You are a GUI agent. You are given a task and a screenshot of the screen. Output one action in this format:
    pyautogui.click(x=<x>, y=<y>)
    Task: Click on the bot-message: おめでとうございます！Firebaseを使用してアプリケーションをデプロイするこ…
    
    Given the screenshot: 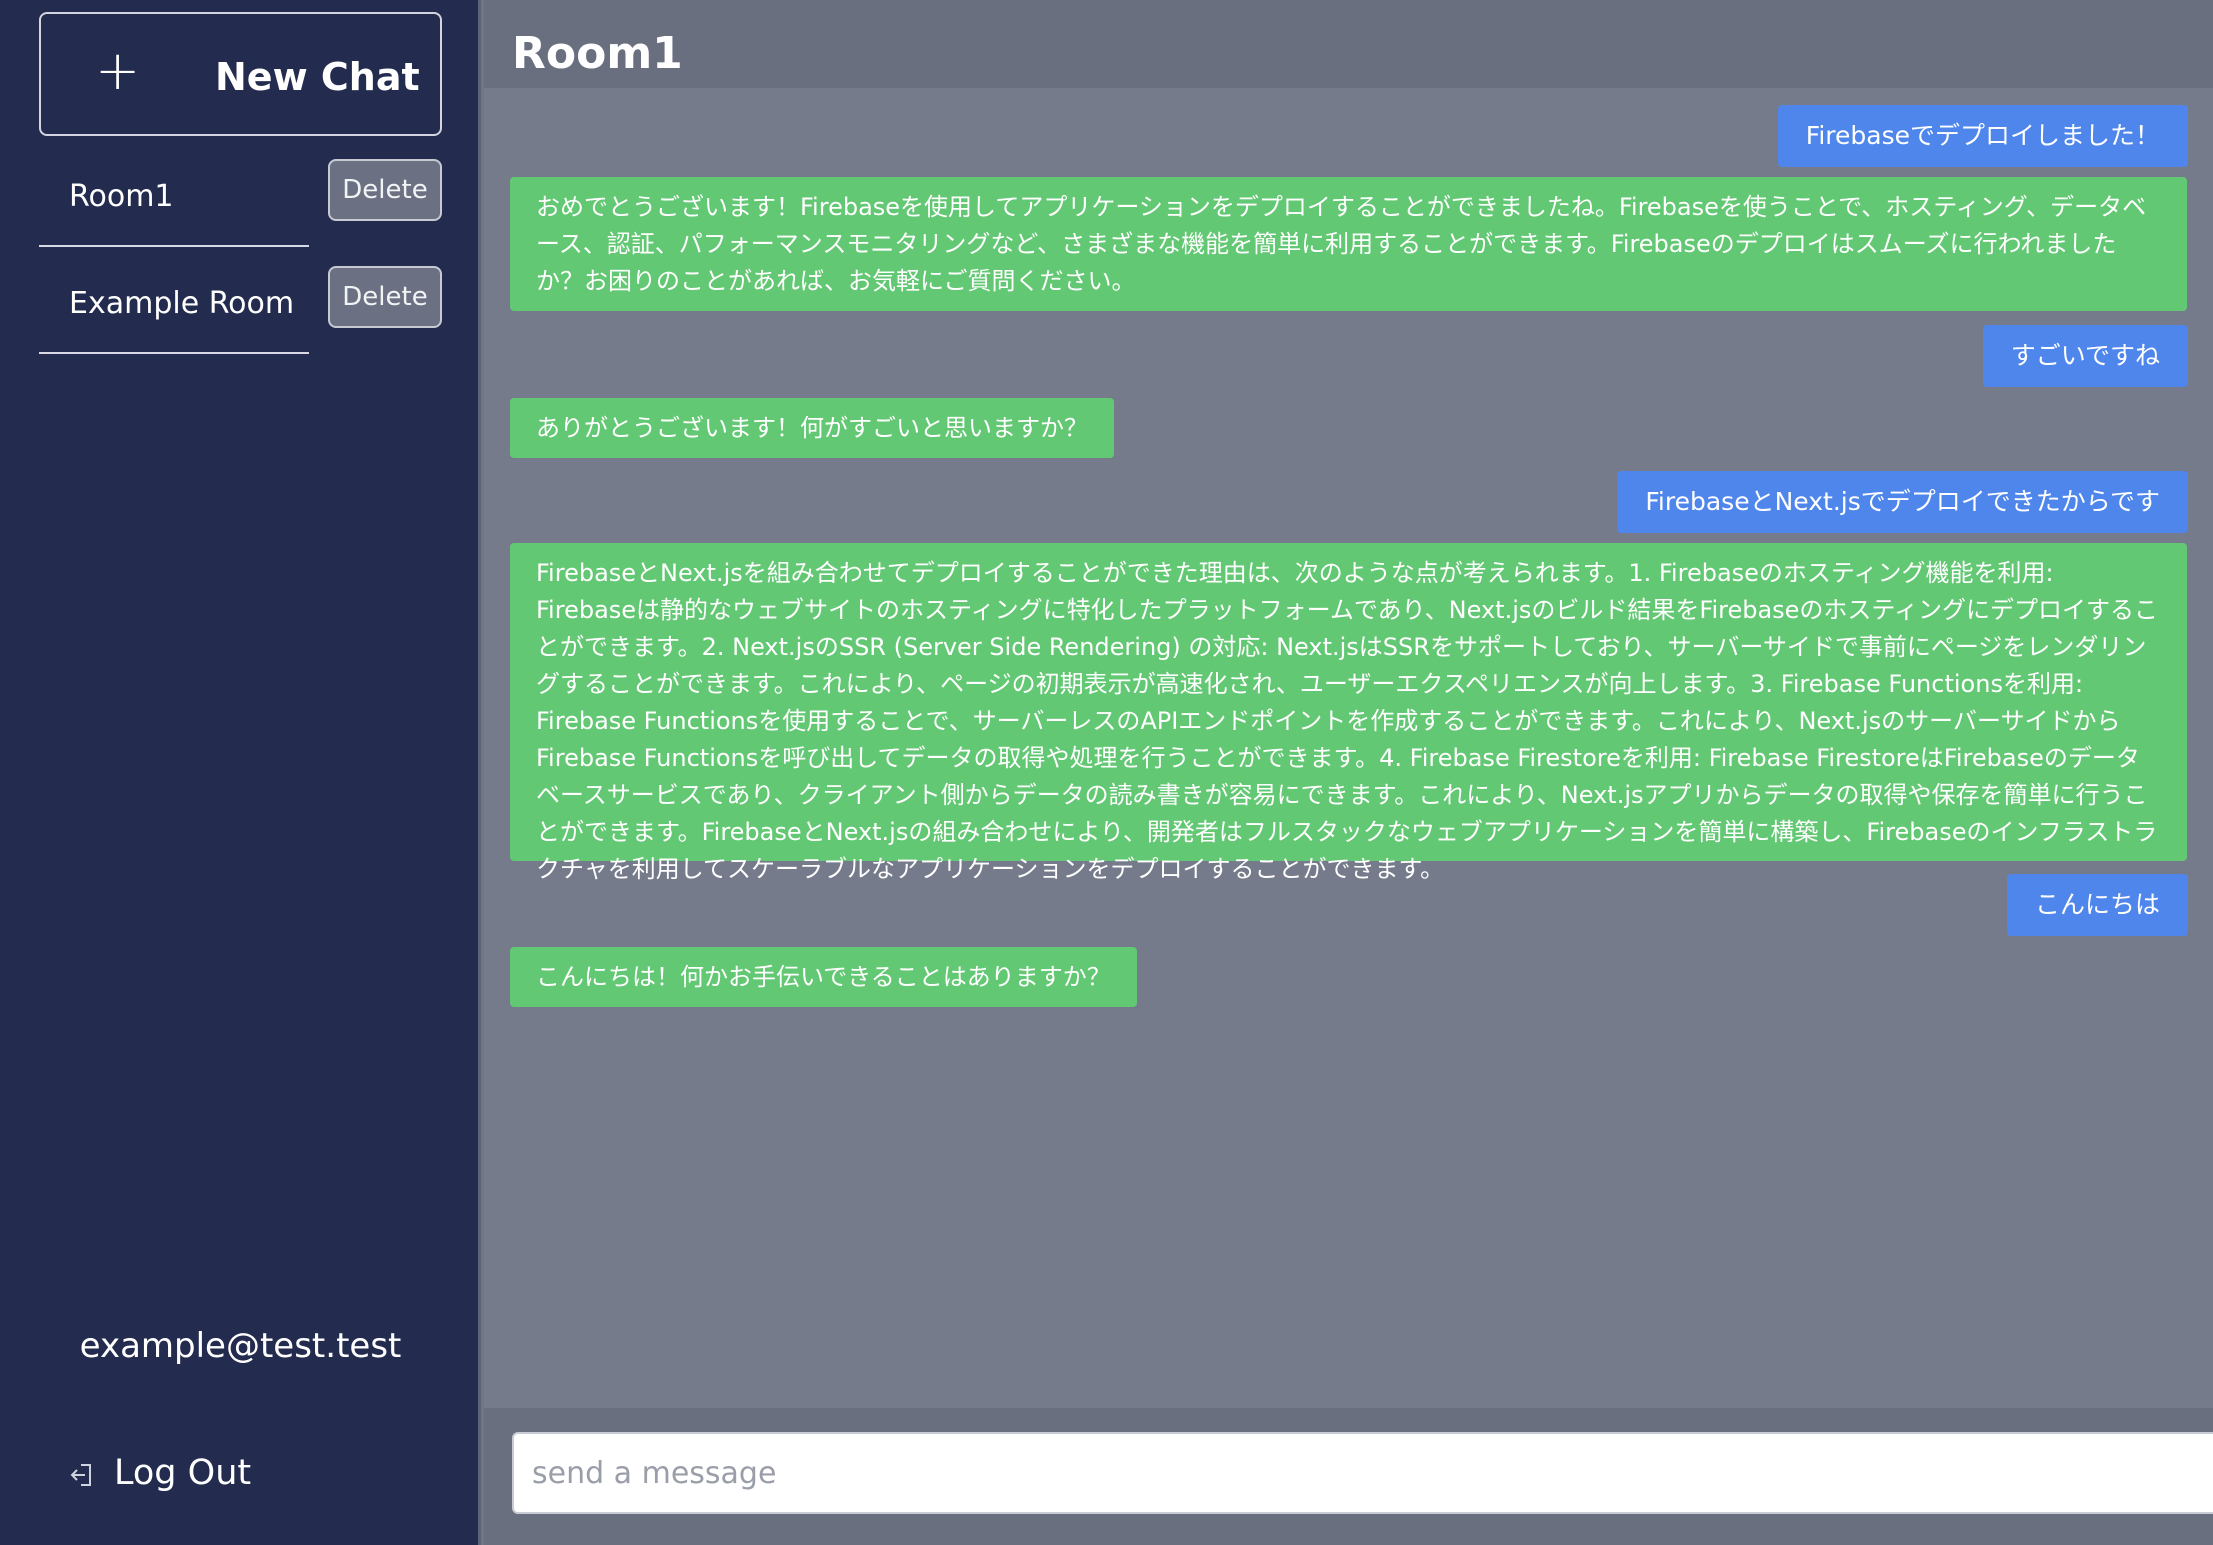 What is the action you would take?
    pyautogui.click(x=1348, y=244)
    